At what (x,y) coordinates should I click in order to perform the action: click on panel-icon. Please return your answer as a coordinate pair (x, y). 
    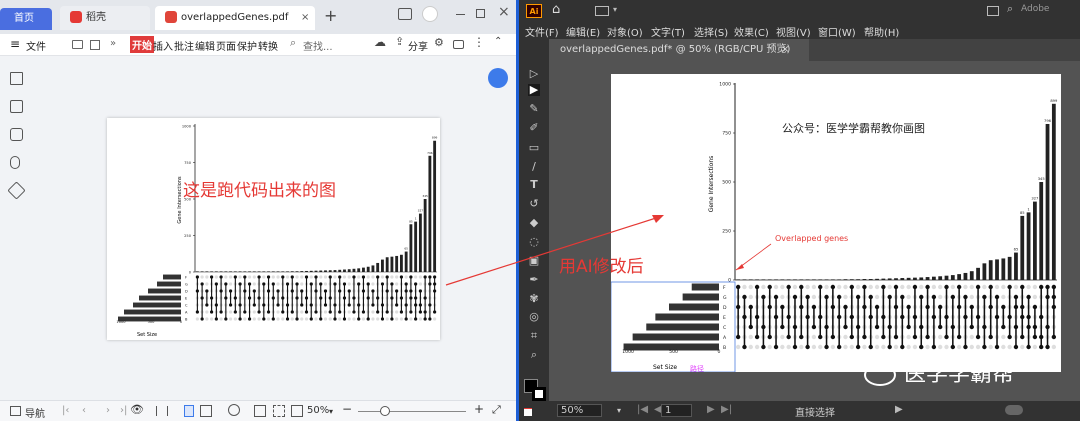
    Looking at the image, I should click on (993, 11).